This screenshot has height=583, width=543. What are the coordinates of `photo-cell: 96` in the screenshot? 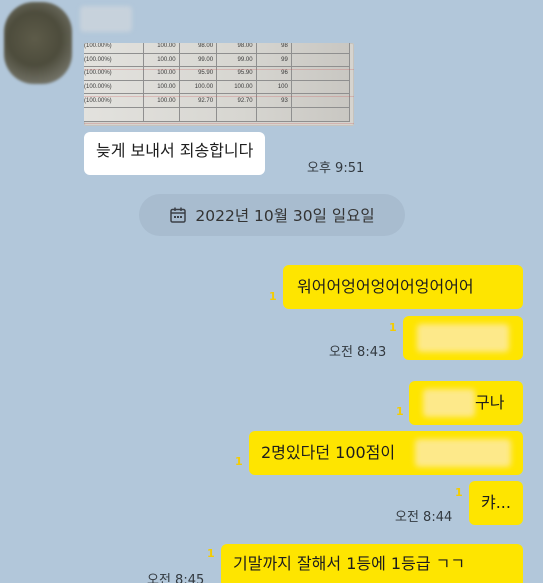 It's located at (273, 73).